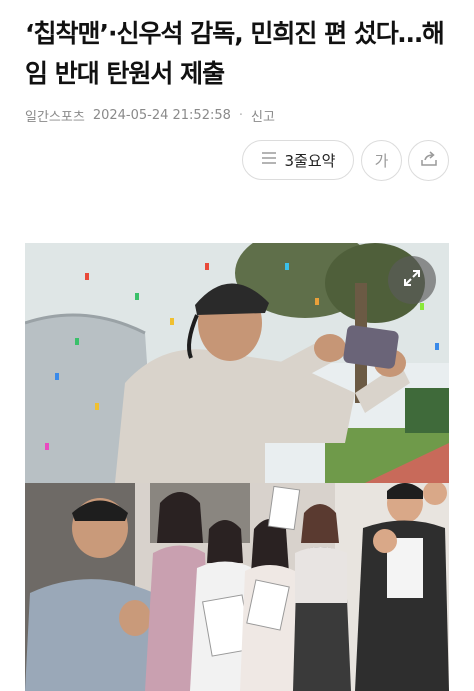  I want to click on expand-icon, so click(412, 280).